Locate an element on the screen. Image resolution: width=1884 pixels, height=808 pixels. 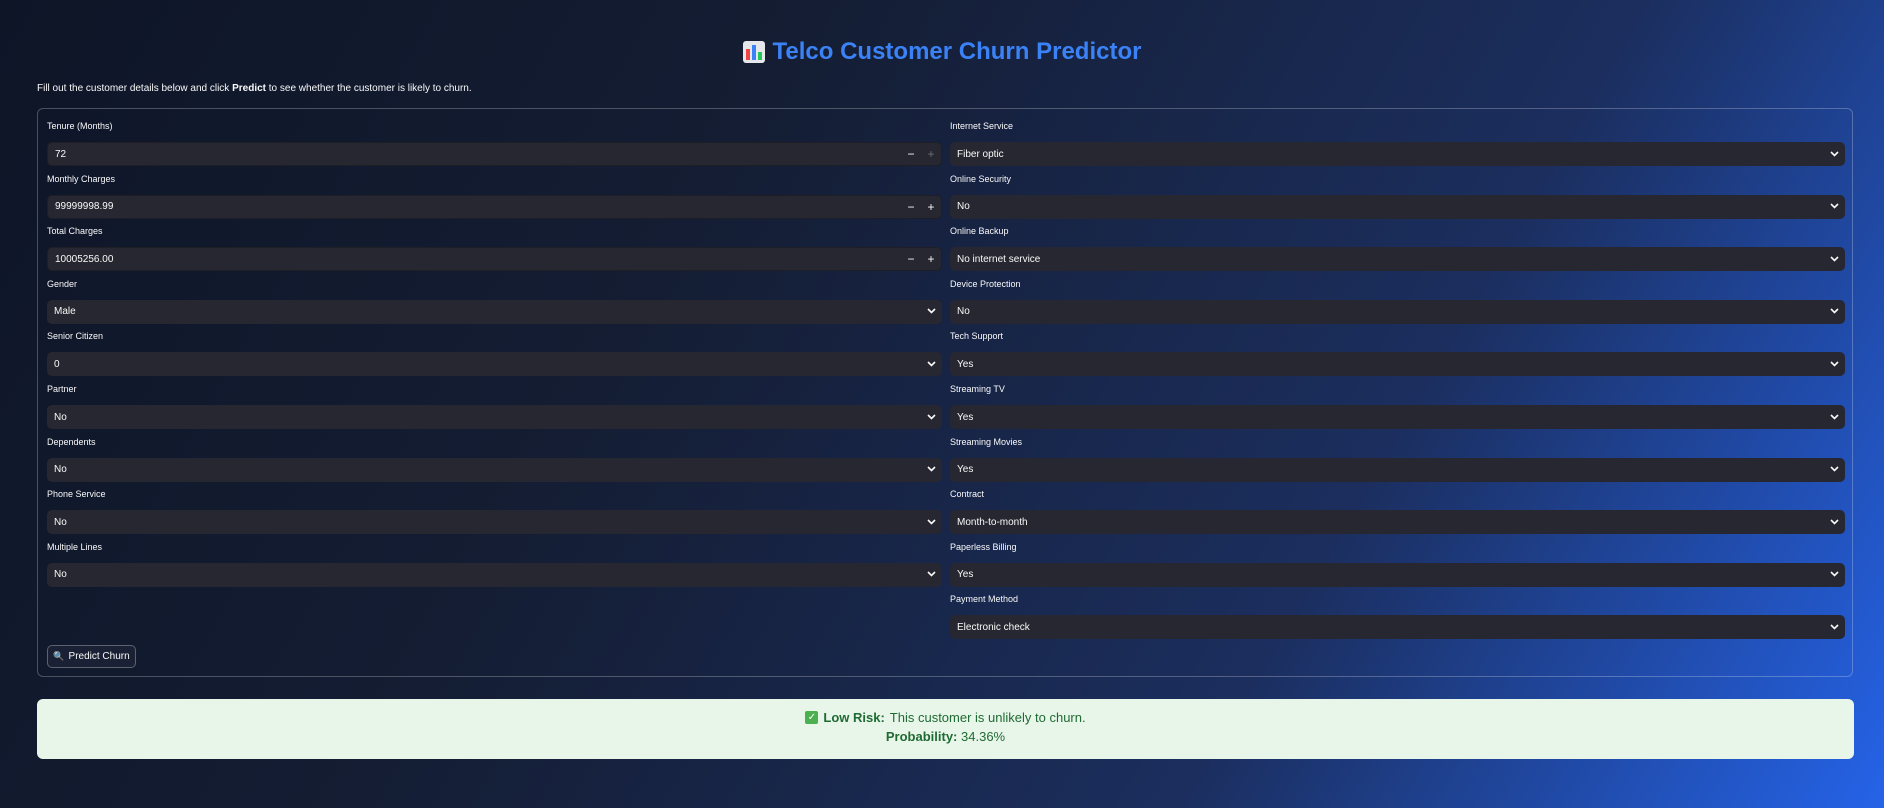
internet-service-select: Fiber optic is located at coordinates (1397, 154).